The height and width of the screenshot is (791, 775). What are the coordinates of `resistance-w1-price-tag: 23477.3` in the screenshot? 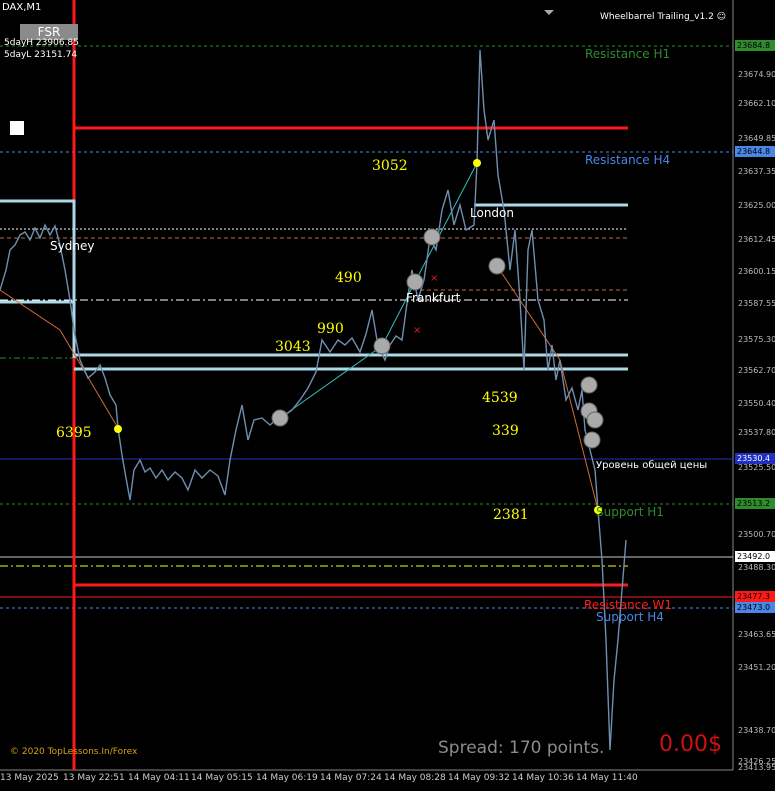 It's located at (755, 596).